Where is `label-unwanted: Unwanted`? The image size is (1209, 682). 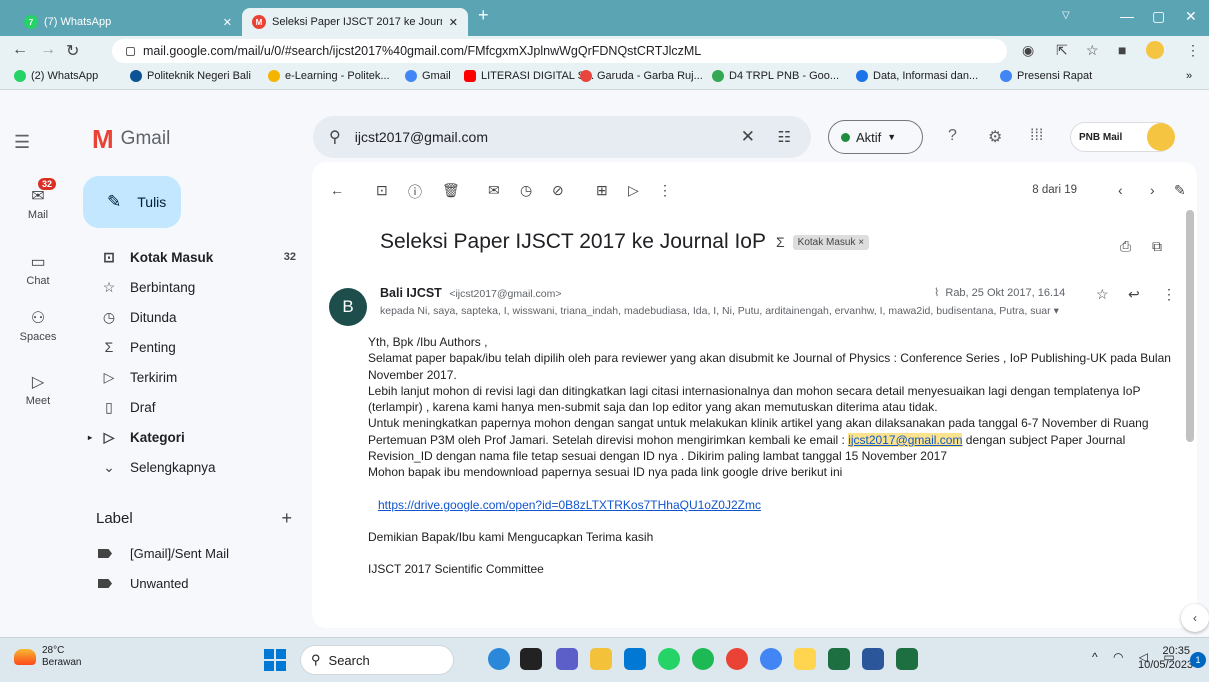
label-unwanted: Unwanted is located at coordinates (143, 583).